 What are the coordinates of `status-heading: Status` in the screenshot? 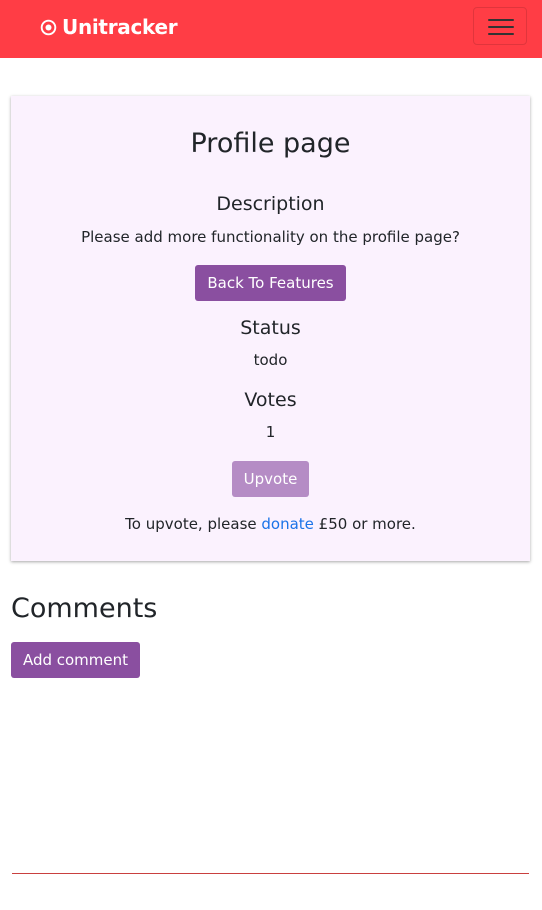 It's located at (270, 328).